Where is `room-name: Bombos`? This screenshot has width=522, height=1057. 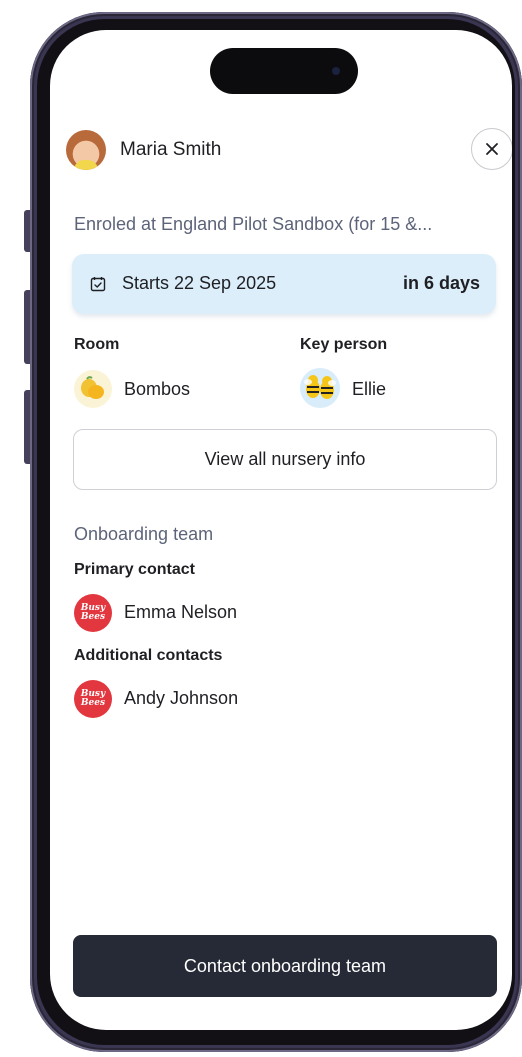
room-name: Bombos is located at coordinates (157, 389).